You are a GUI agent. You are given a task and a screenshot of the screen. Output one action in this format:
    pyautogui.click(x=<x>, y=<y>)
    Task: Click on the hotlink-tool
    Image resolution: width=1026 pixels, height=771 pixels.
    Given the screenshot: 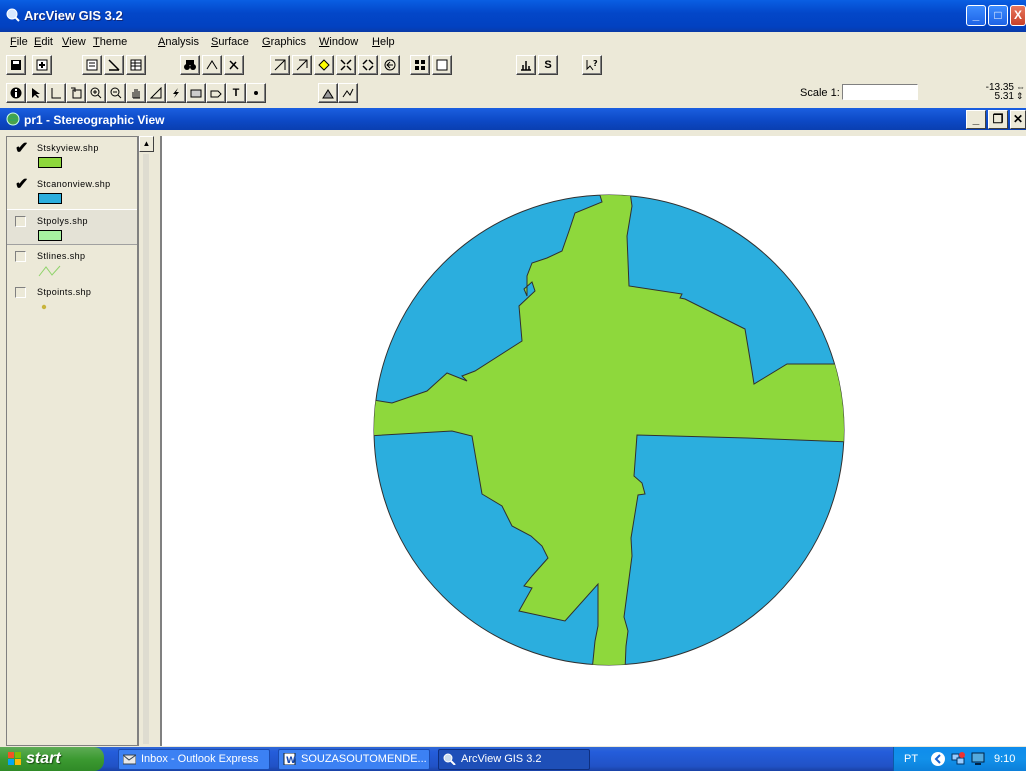 What is the action you would take?
    pyautogui.click(x=176, y=93)
    